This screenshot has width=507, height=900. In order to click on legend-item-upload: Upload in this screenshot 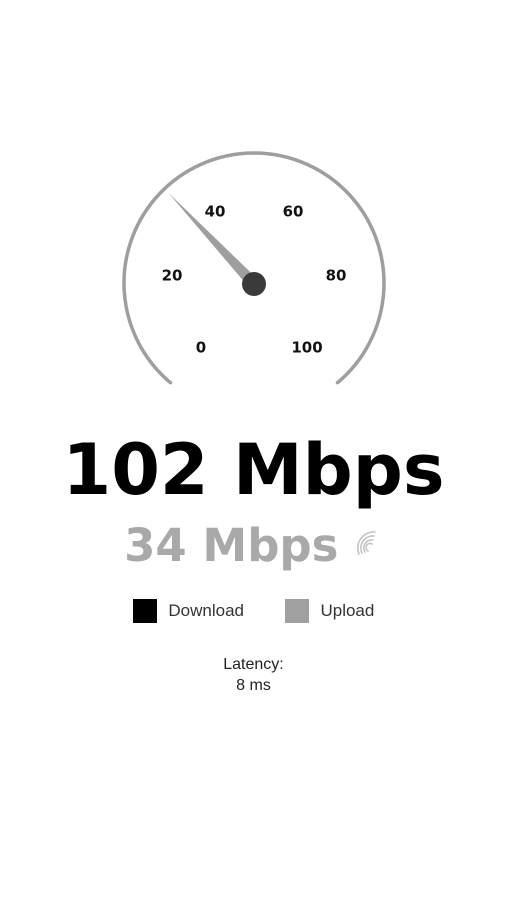, I will do `click(329, 611)`.